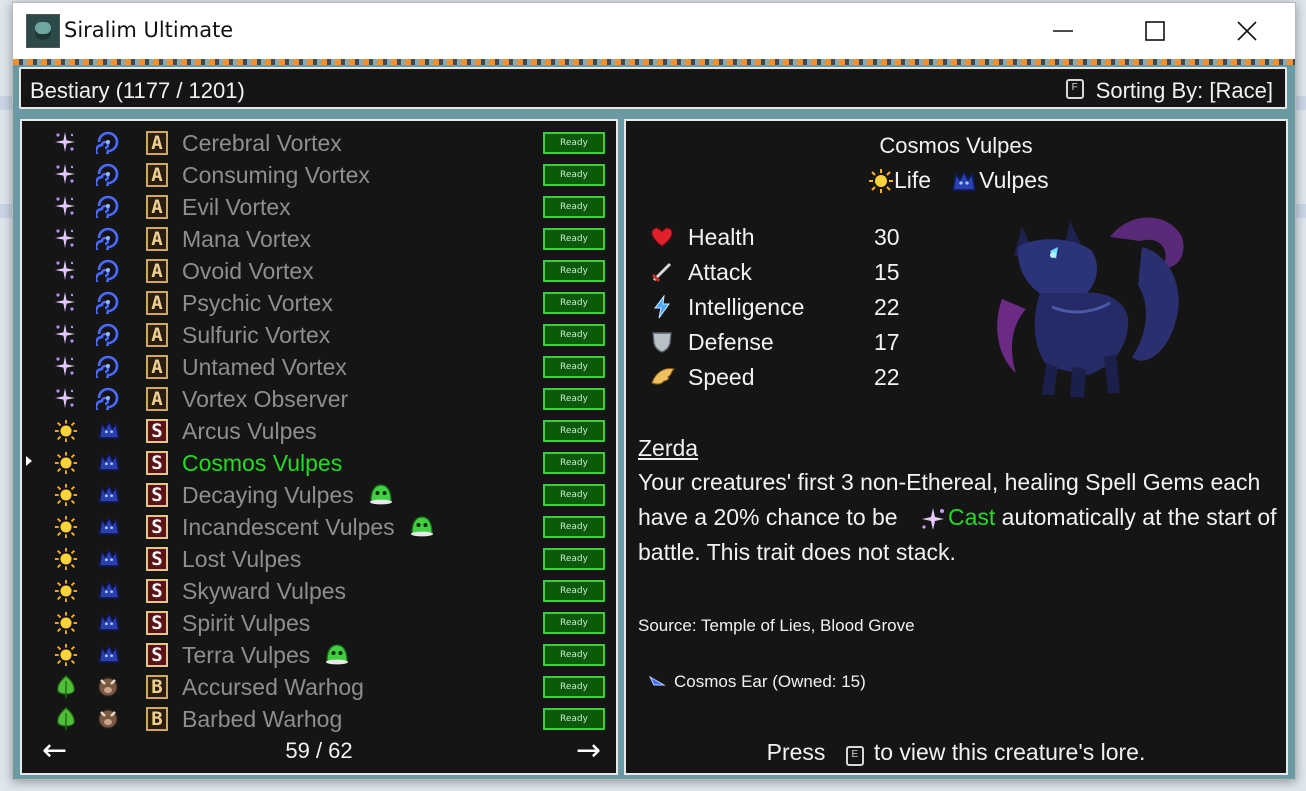 The image size is (1306, 791). I want to click on creature-name-label: Terra Vulpes, so click(246, 655).